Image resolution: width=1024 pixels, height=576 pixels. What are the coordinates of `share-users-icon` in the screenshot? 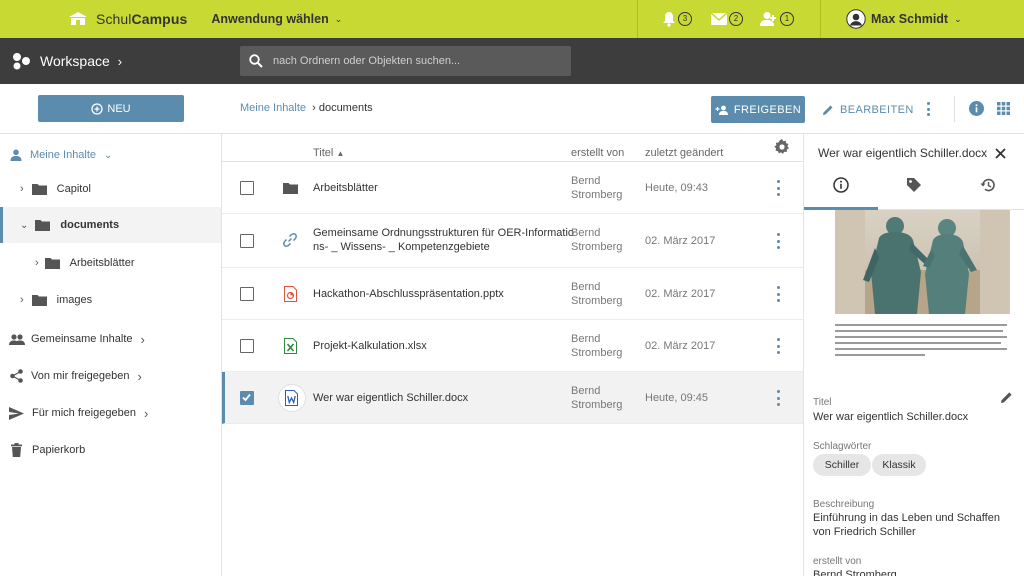 It's located at (721, 110).